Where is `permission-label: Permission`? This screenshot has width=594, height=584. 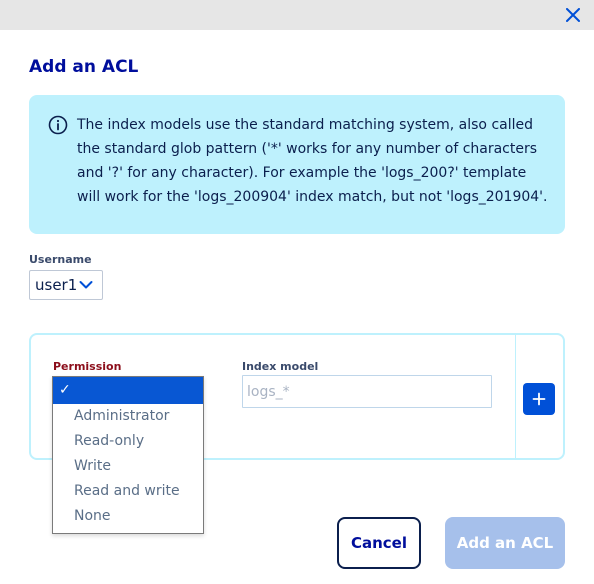 permission-label: Permission is located at coordinates (87, 366).